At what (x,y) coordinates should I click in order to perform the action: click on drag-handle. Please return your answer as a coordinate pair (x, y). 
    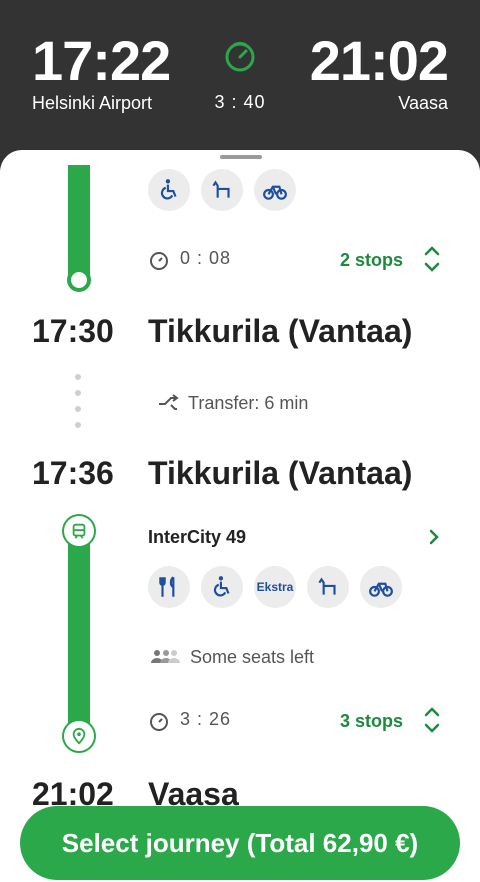
    Looking at the image, I should click on (241, 157).